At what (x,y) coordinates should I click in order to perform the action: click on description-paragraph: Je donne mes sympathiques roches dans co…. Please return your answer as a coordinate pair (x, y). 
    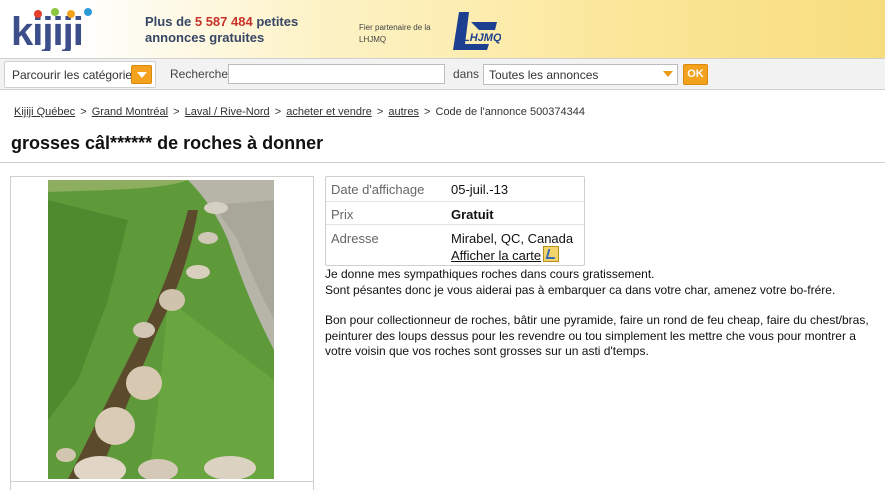
    Looking at the image, I should click on (490, 274).